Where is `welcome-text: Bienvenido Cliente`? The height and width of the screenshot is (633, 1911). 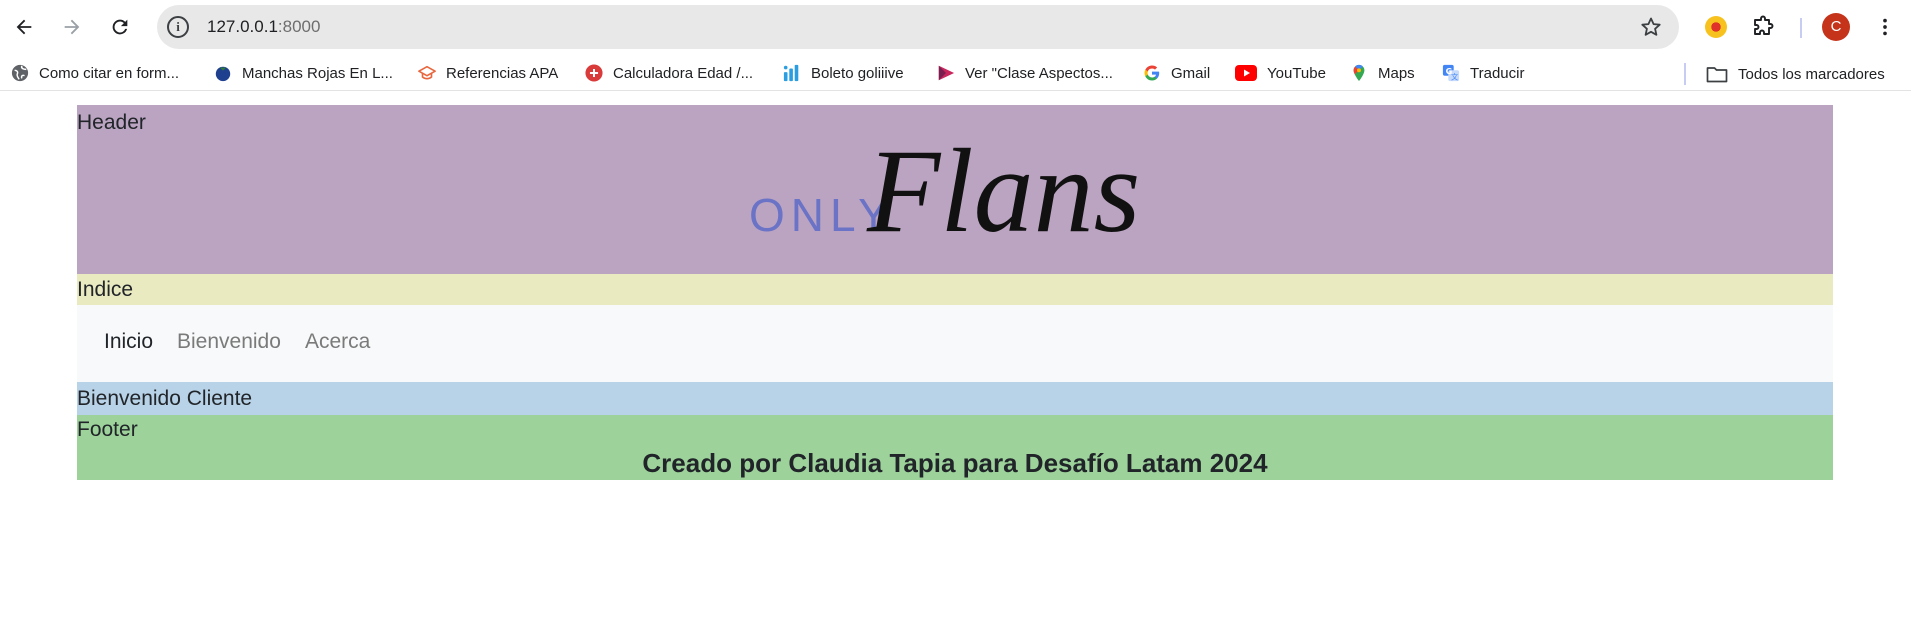 welcome-text: Bienvenido Cliente is located at coordinates (165, 398).